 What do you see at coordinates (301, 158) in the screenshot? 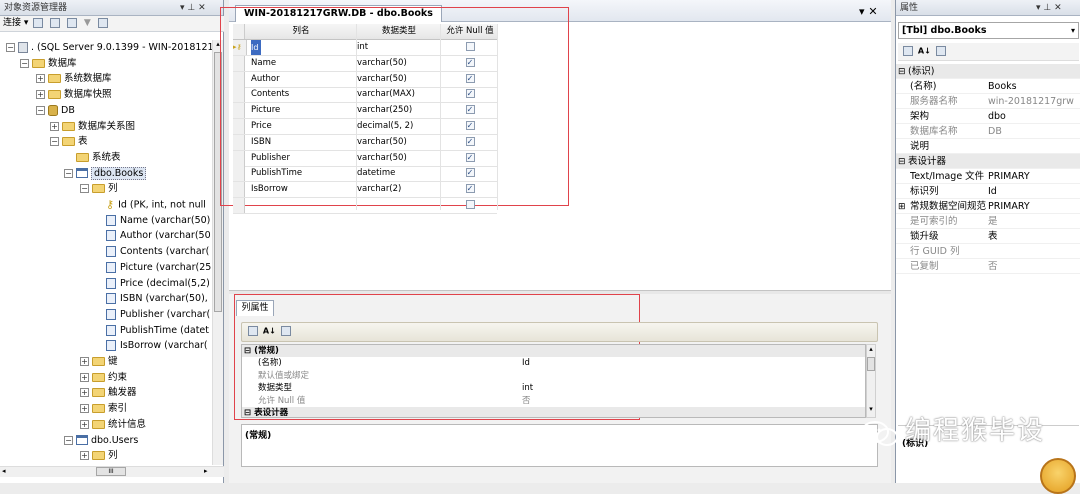
I see `cell-column-name: Publisher` at bounding box center [301, 158].